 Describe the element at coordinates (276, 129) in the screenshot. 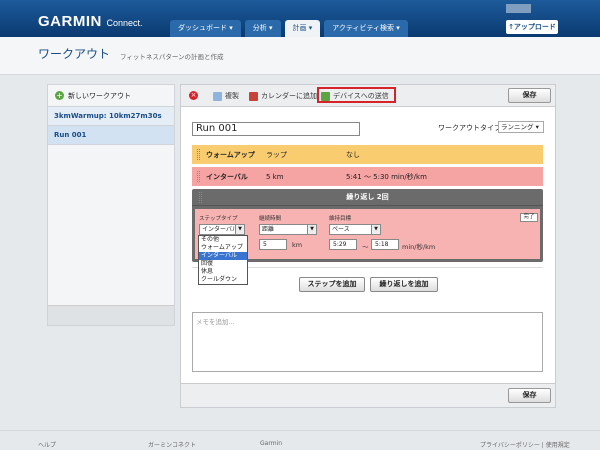

I see `workout-name-input: Run 001` at that location.